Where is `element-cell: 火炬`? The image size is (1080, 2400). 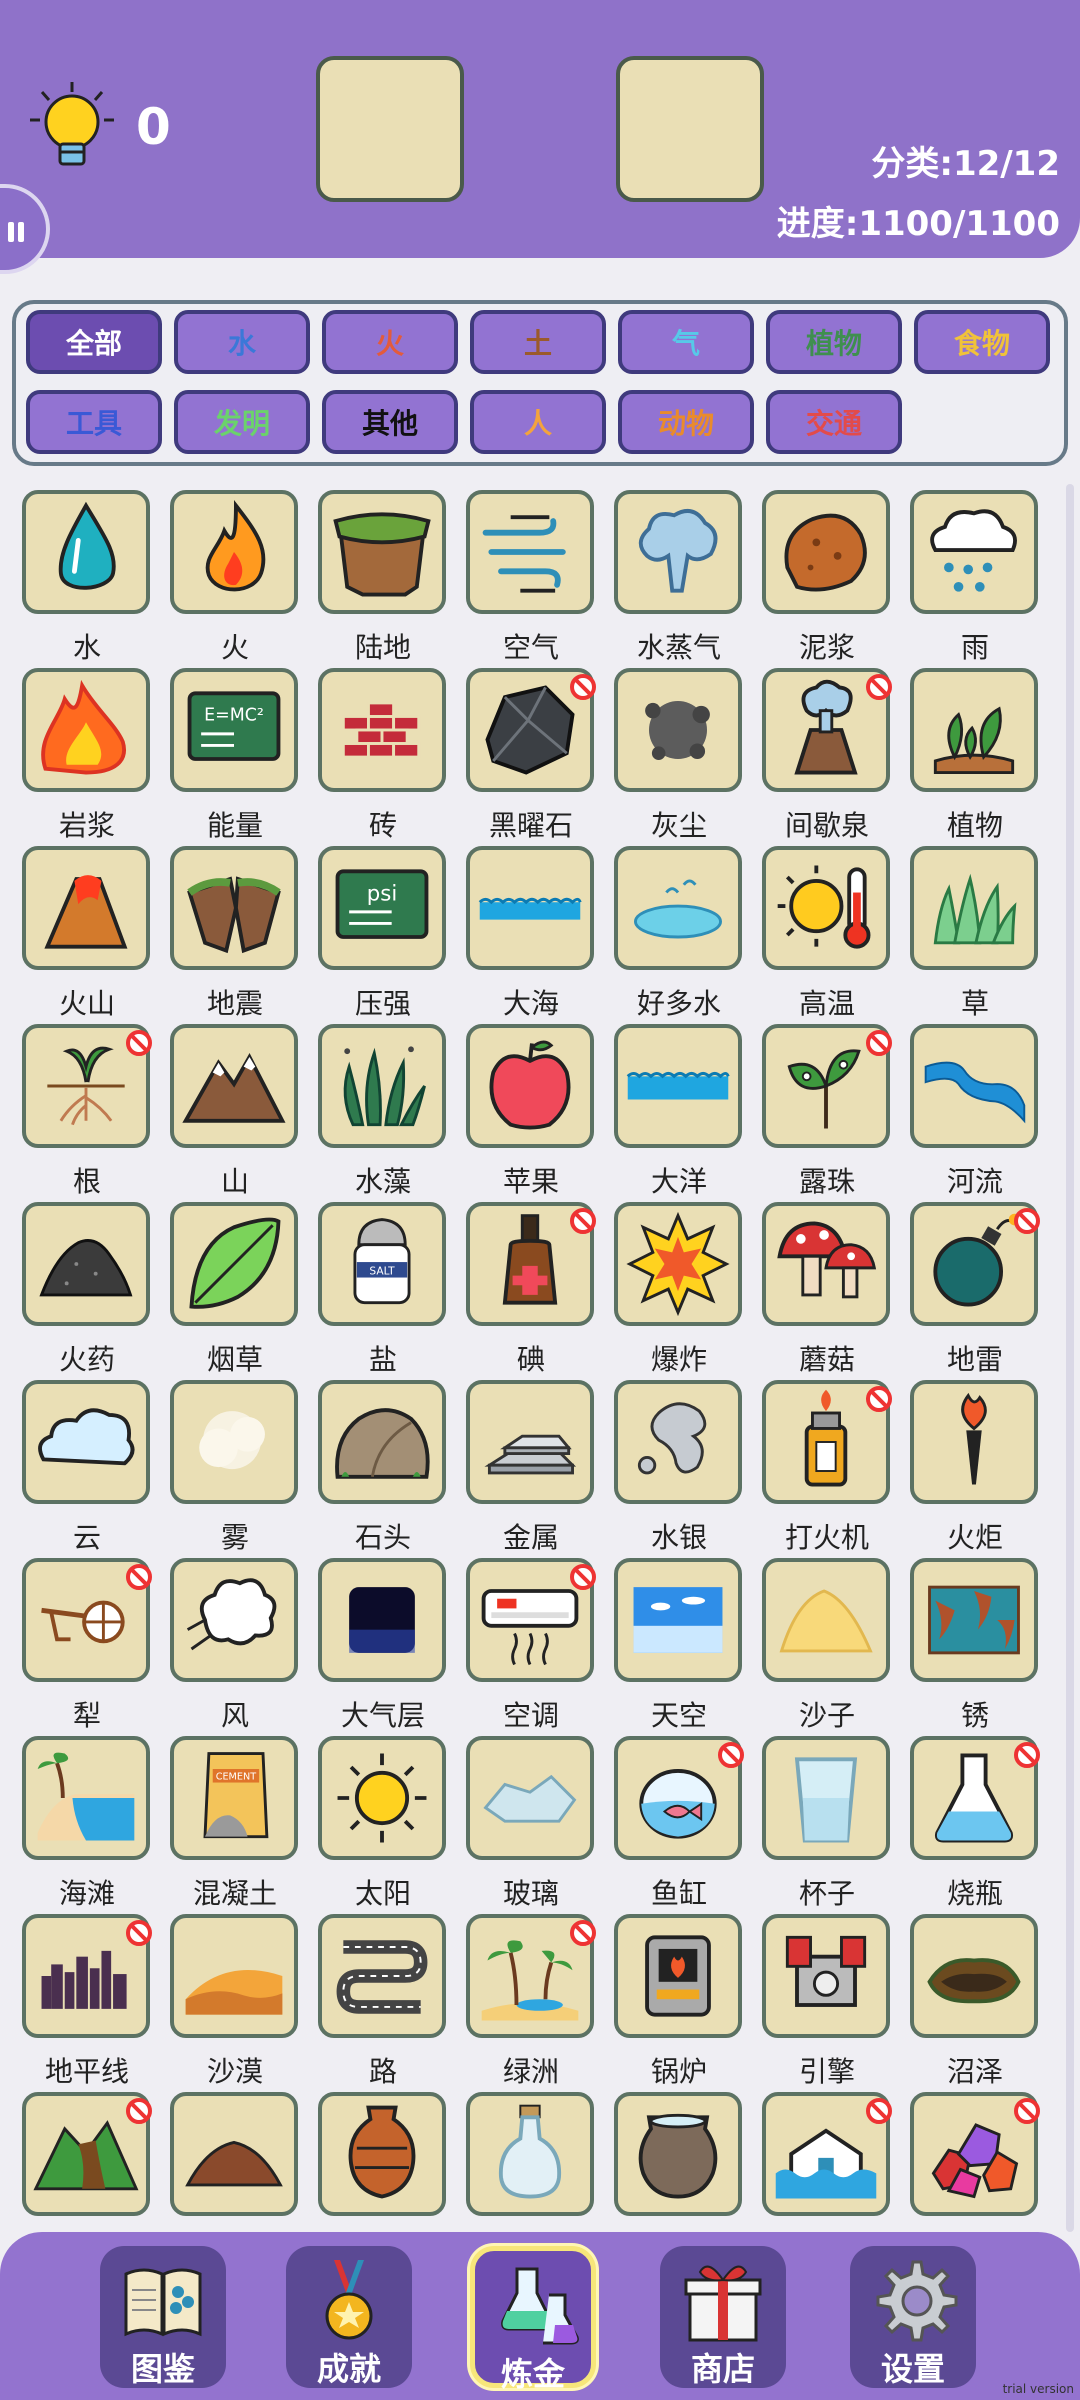 element-cell: 火炬 is located at coordinates (984, 1469).